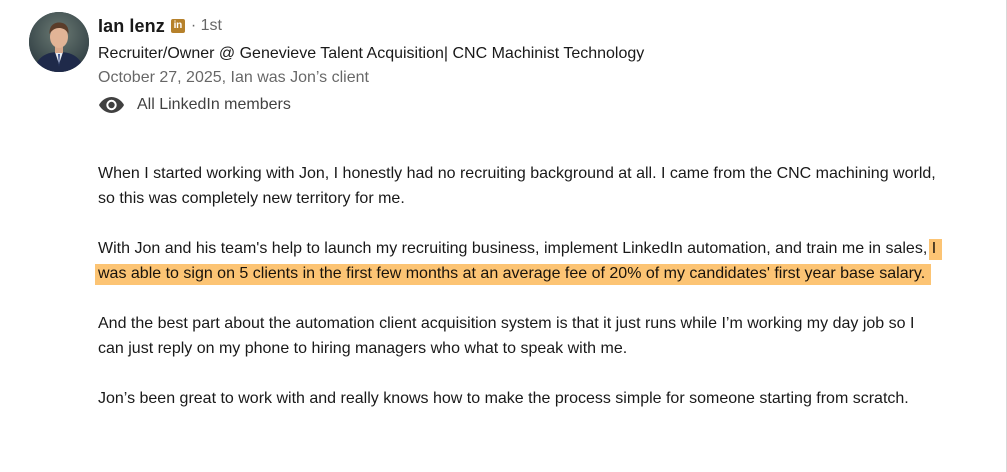 The width and height of the screenshot is (1007, 472). I want to click on recommendation-meta: October 27, 2025, Ian was Jon’s client, so click(233, 77).